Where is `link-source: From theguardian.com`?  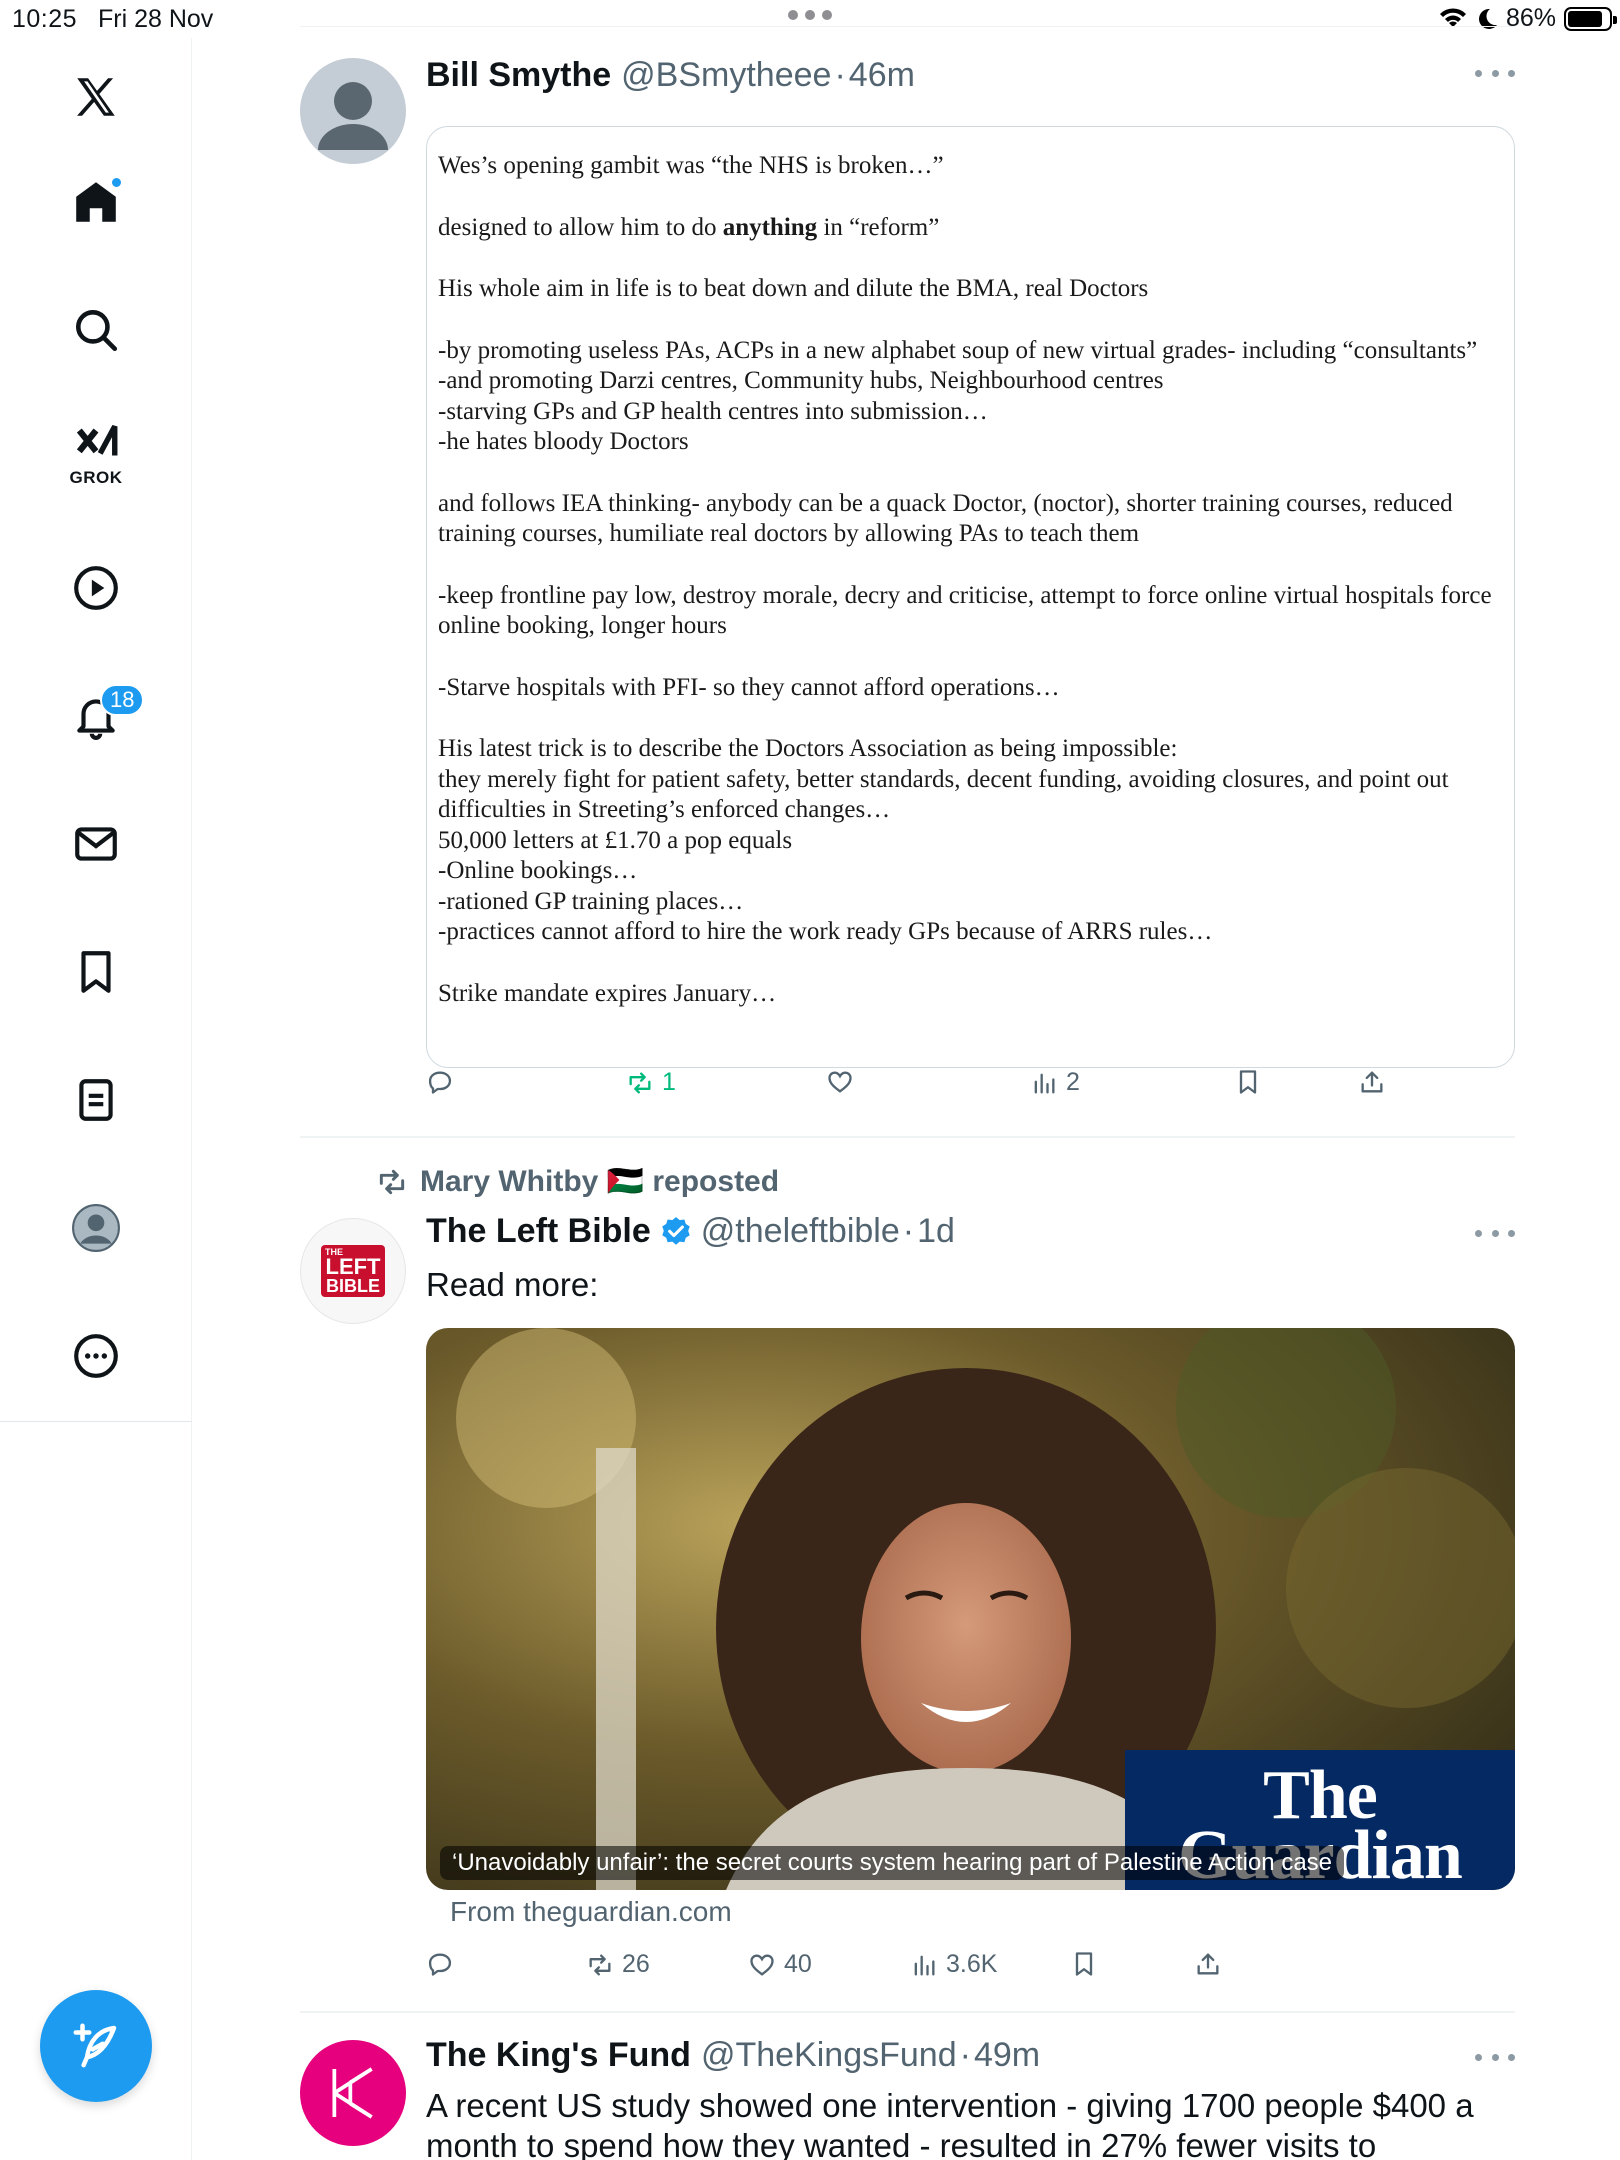
link-source: From theguardian.com is located at coordinates (591, 1912).